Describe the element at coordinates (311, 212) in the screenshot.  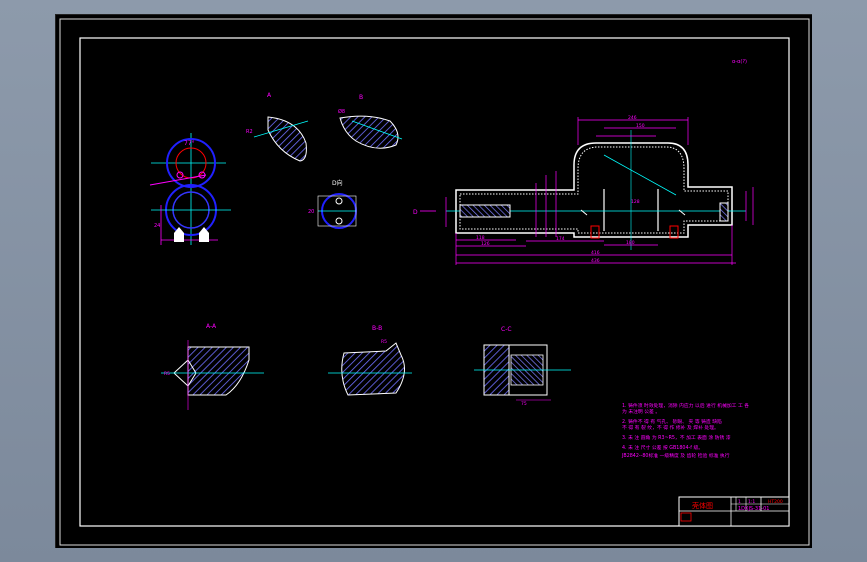
I see `svg-text: 20` at that location.